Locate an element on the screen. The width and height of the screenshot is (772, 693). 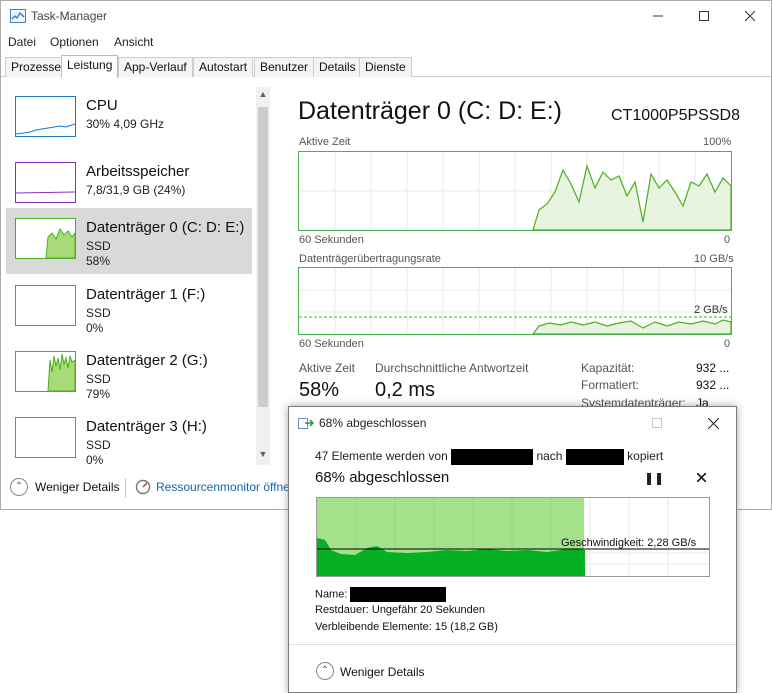
minimize-button is located at coordinates (658, 16).